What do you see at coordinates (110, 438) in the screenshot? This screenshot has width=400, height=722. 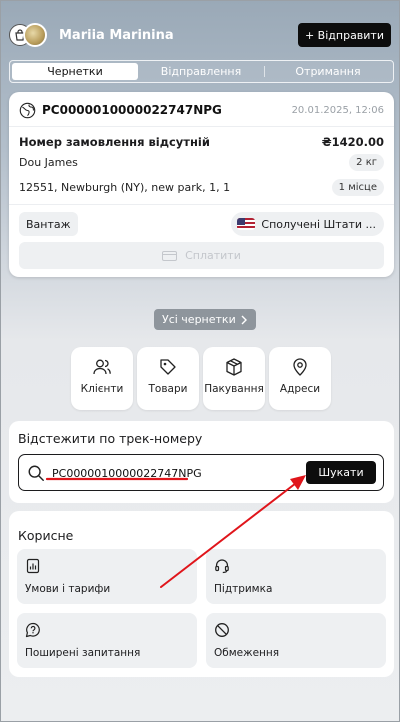 I see `tracking-title: Відстежити по трек-номеру` at bounding box center [110, 438].